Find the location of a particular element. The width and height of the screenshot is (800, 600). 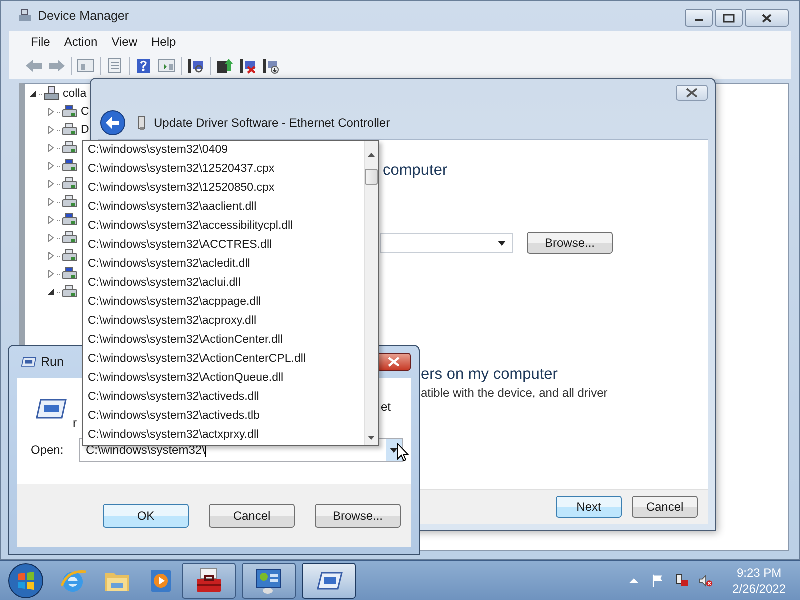

menu-item: Action is located at coordinates (88, 42).